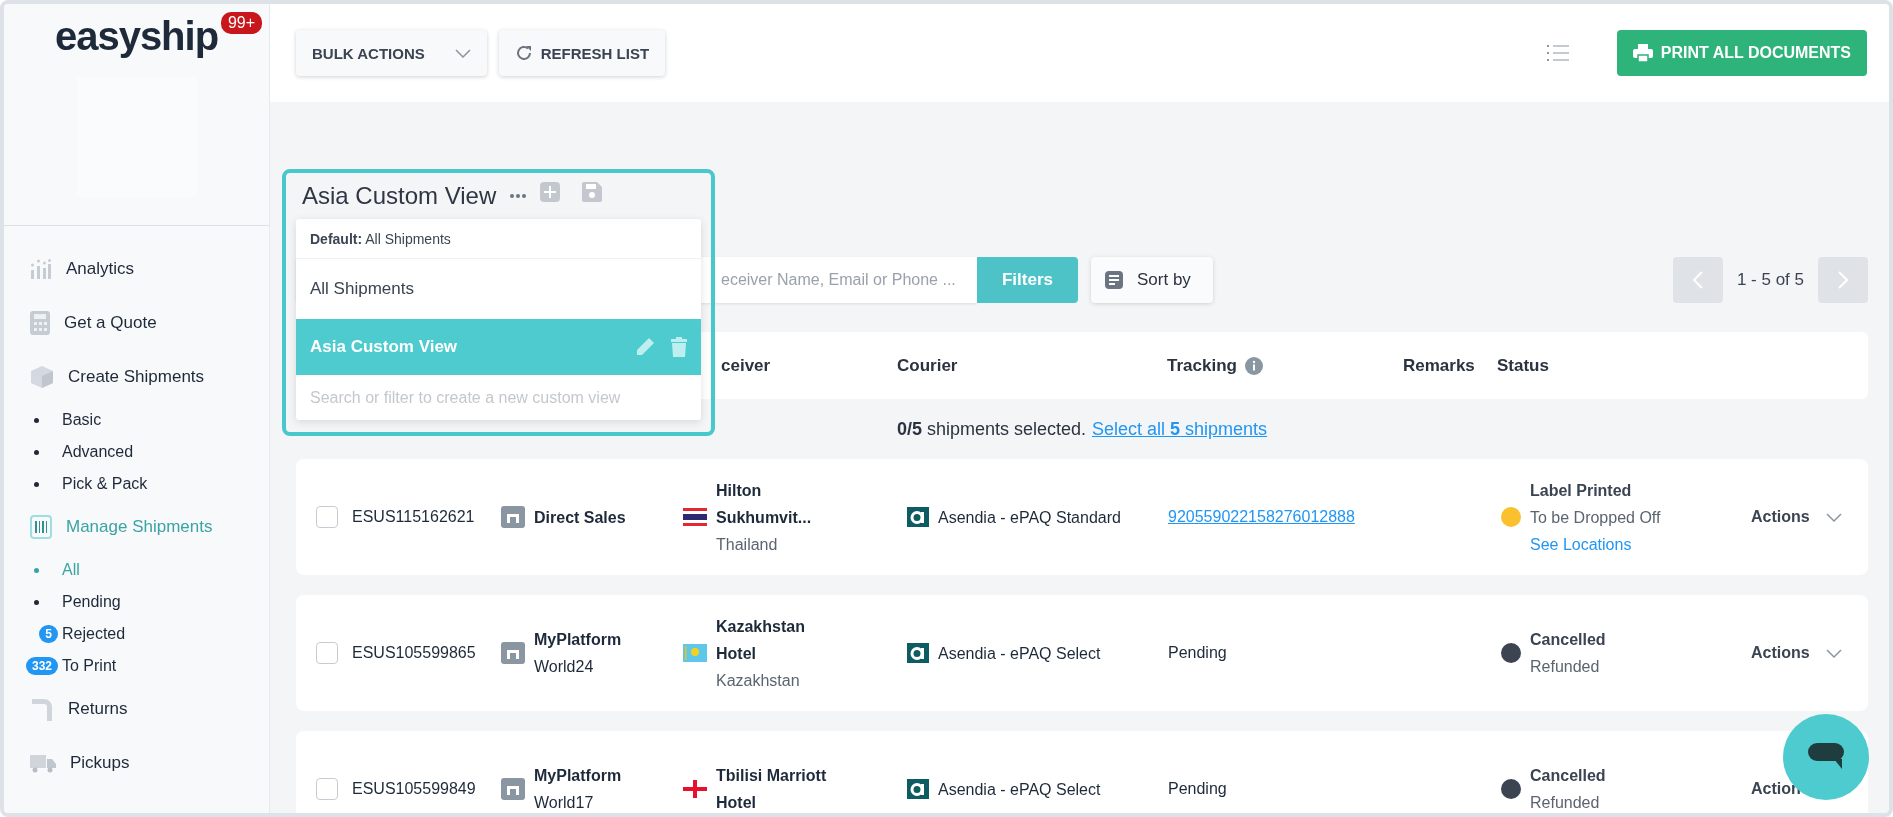  What do you see at coordinates (761, 640) in the screenshot?
I see `receiver-name: Kazakhstan Hotel` at bounding box center [761, 640].